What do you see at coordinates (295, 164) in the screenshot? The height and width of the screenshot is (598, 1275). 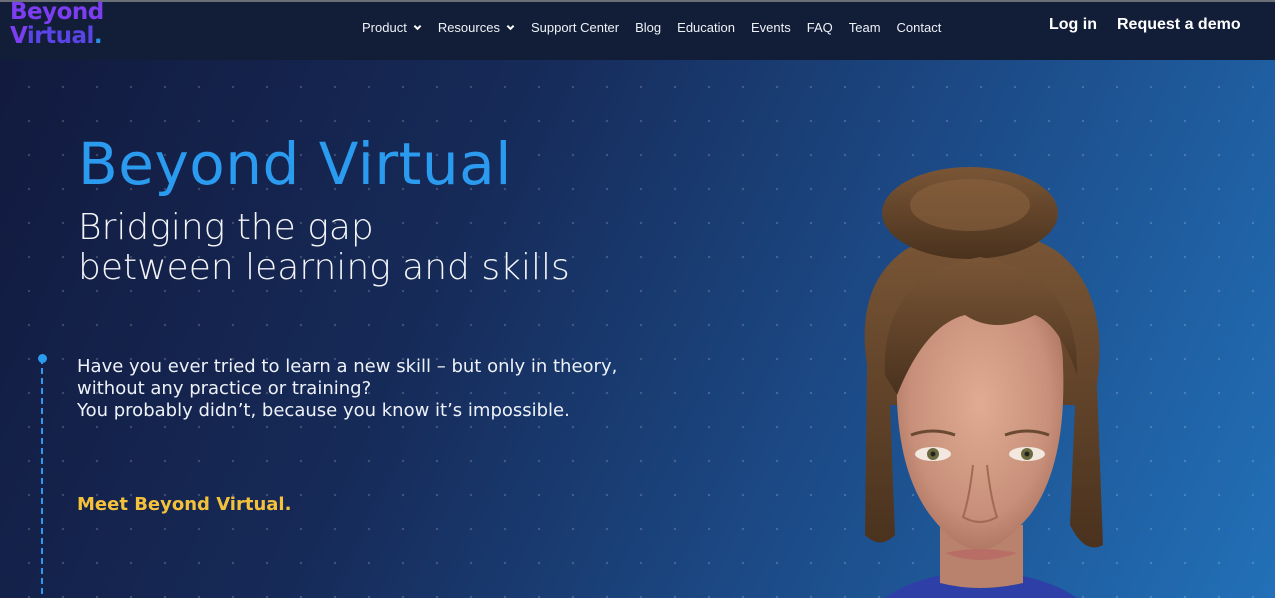 I see `hero-title: Beyond Virtual` at bounding box center [295, 164].